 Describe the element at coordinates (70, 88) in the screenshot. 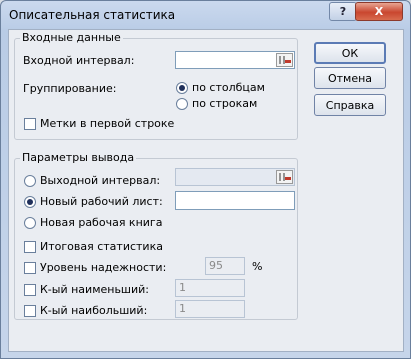

I see `grouping-label: Группирование:` at that location.